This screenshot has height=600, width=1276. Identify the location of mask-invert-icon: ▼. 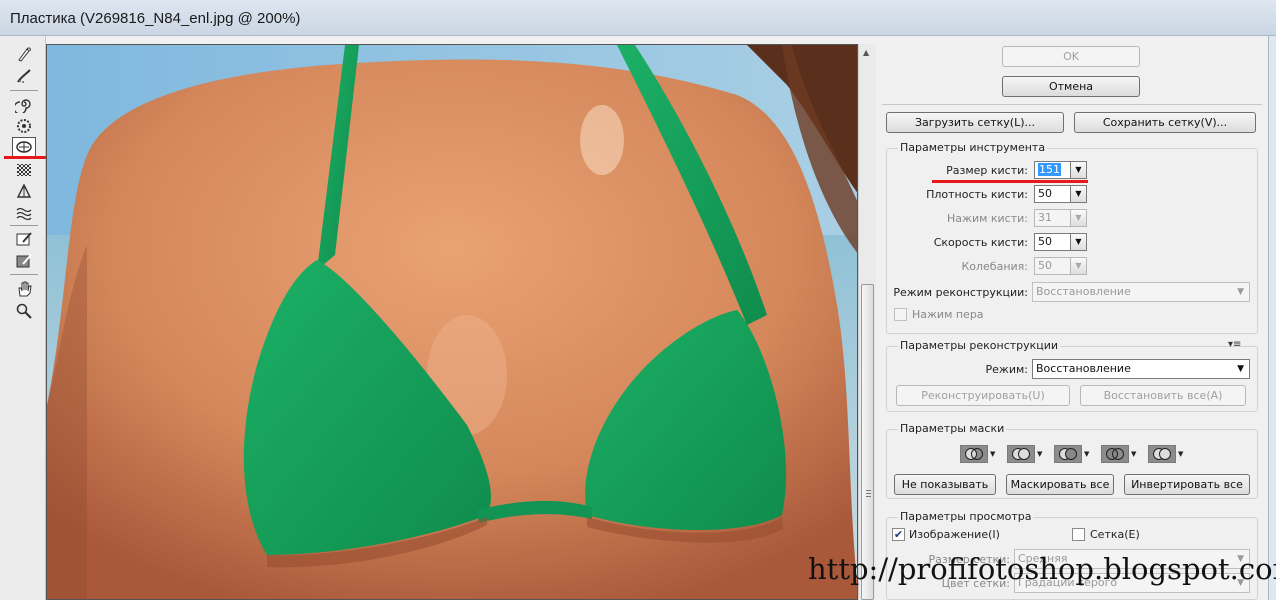
(1167, 454).